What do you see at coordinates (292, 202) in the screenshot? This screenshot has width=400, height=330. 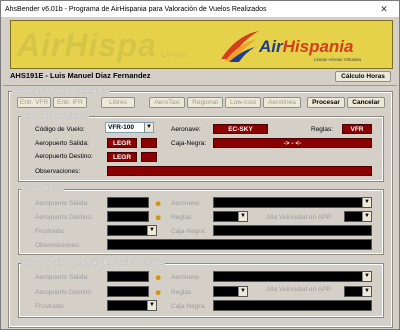 I see `libres-aeronave-select: ▼` at bounding box center [292, 202].